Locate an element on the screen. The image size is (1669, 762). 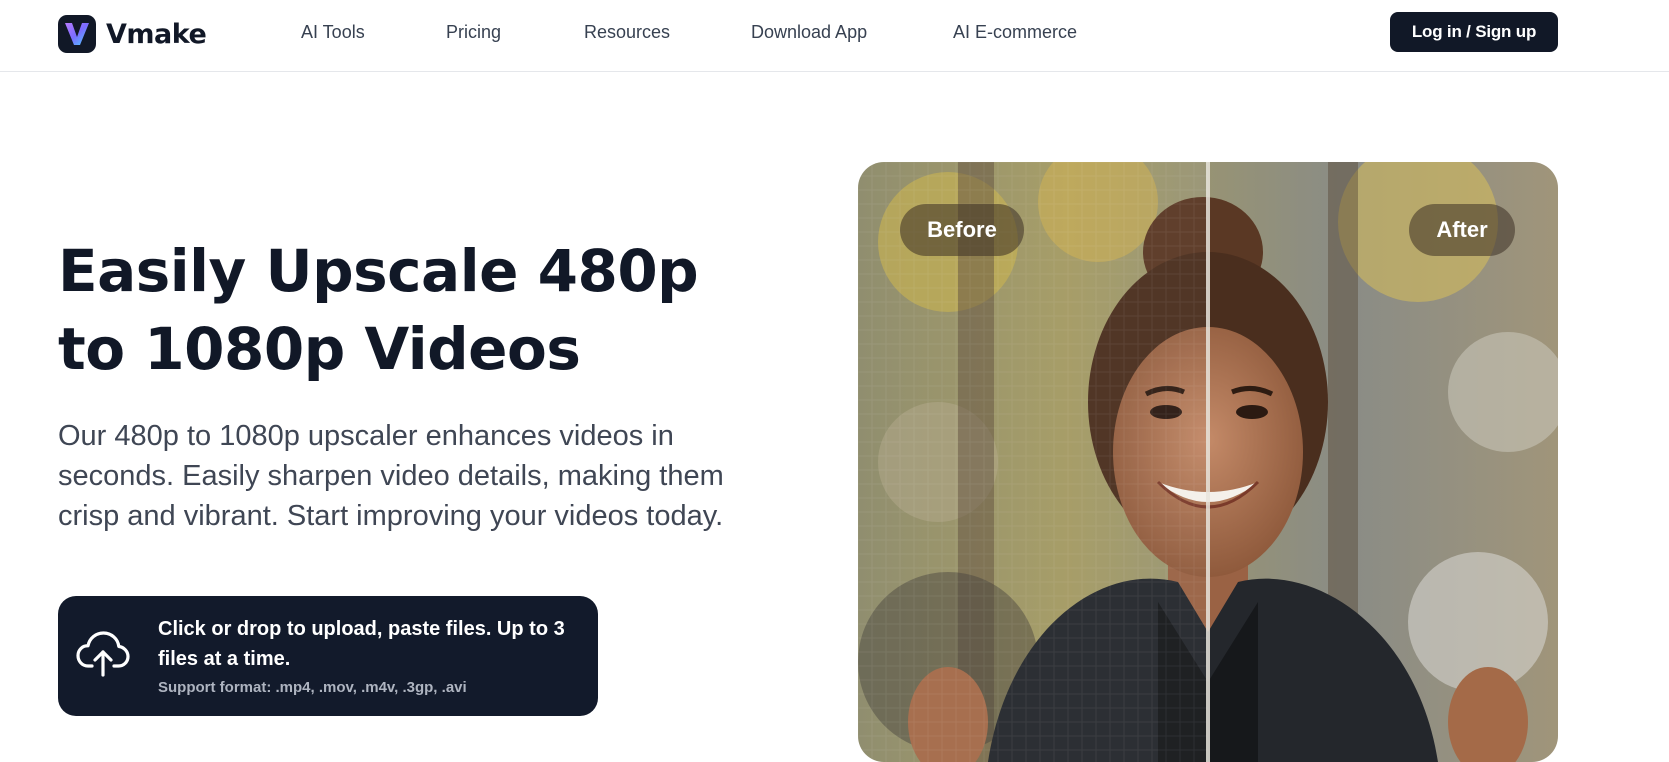
nav-item-ai-tools: AI Tools is located at coordinates (333, 32).